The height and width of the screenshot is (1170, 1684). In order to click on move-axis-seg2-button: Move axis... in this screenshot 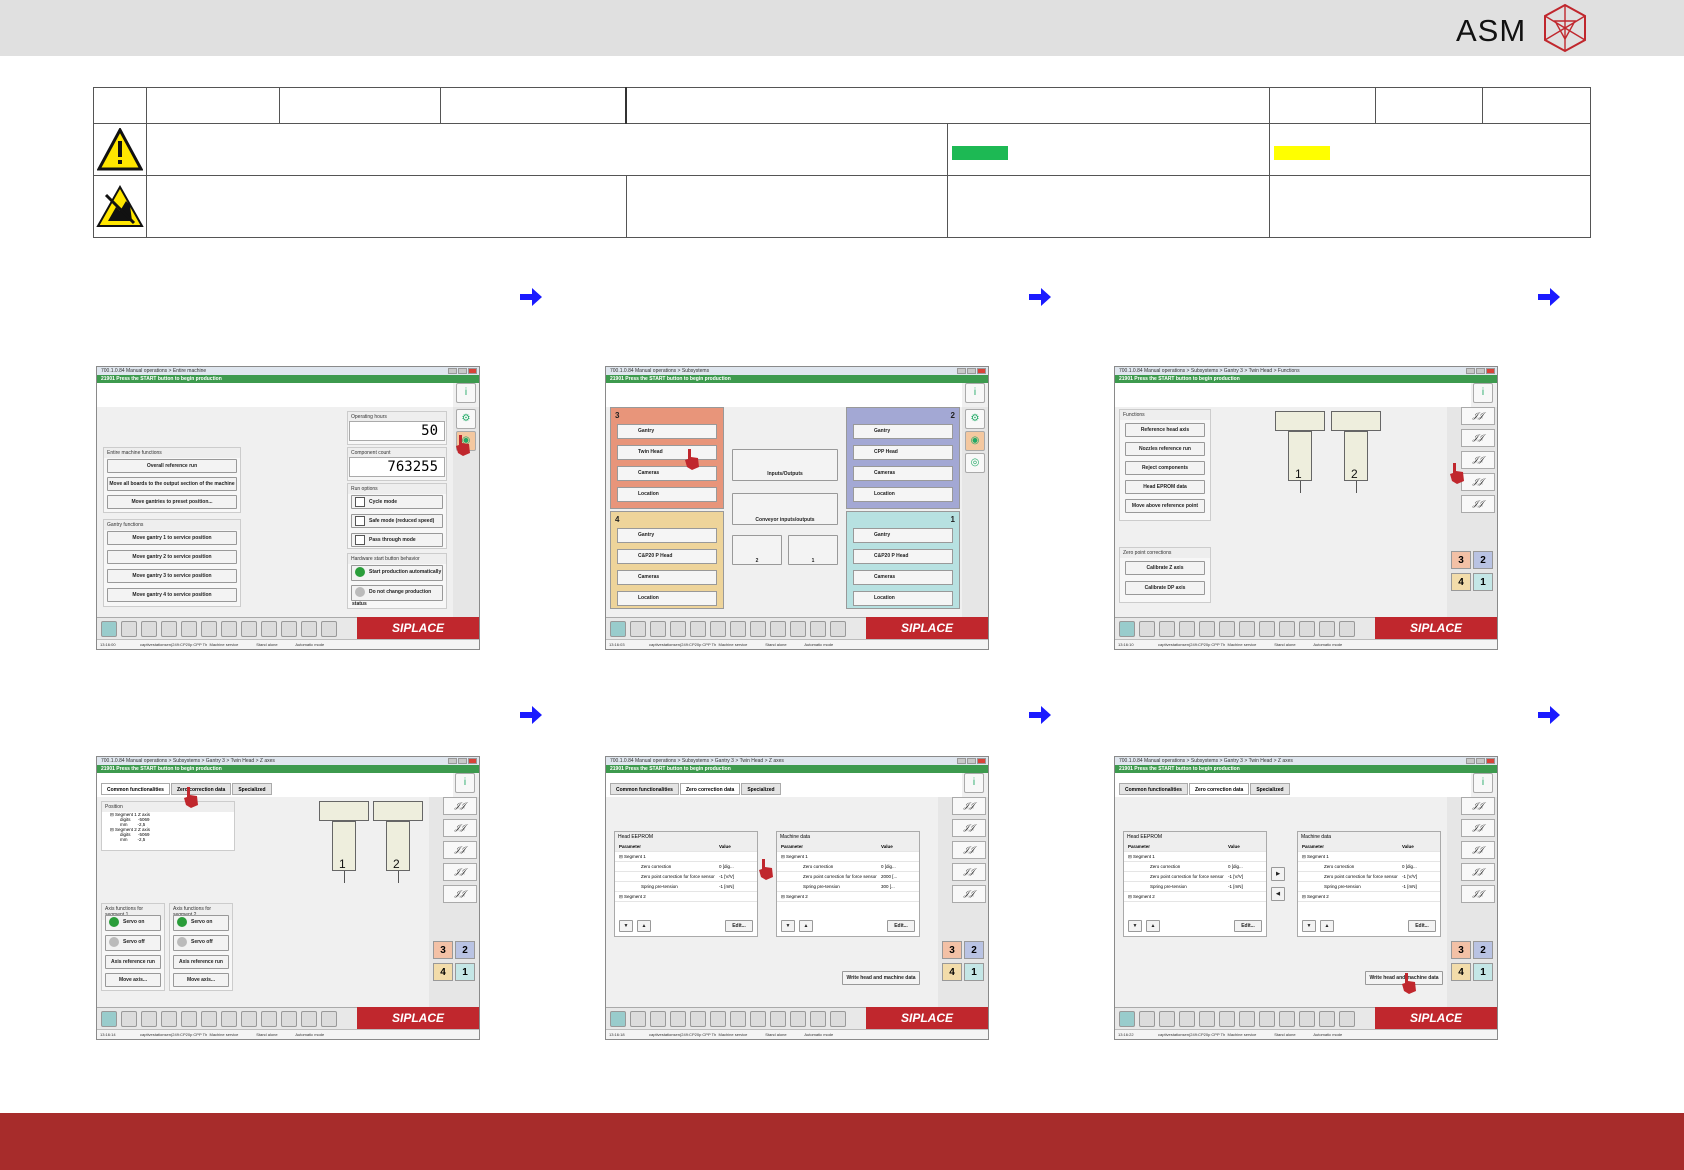, I will do `click(201, 980)`.